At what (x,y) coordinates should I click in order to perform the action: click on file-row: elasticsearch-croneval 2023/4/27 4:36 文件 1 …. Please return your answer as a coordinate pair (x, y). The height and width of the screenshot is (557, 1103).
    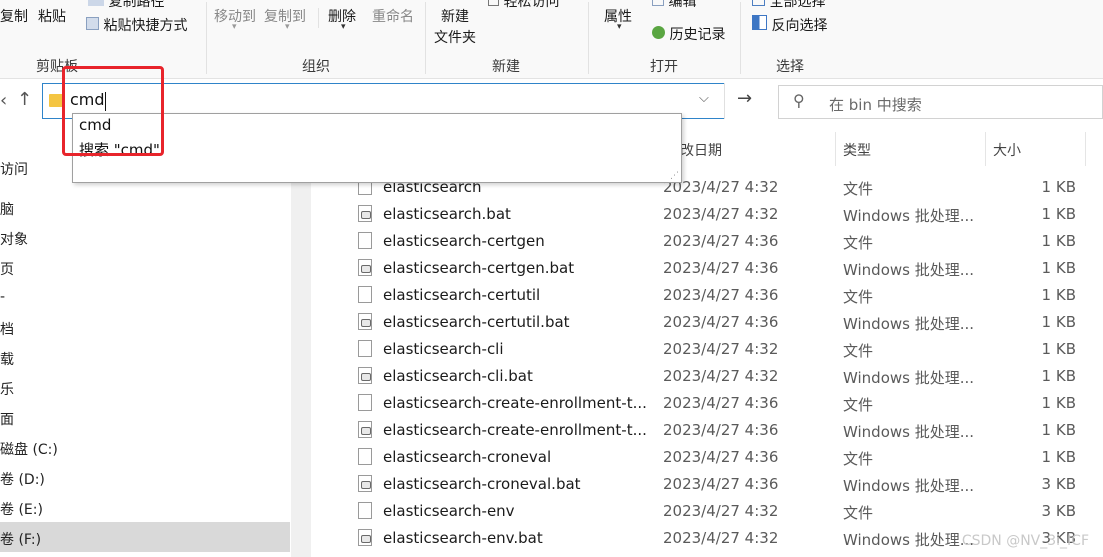
    Looking at the image, I should click on (707, 457).